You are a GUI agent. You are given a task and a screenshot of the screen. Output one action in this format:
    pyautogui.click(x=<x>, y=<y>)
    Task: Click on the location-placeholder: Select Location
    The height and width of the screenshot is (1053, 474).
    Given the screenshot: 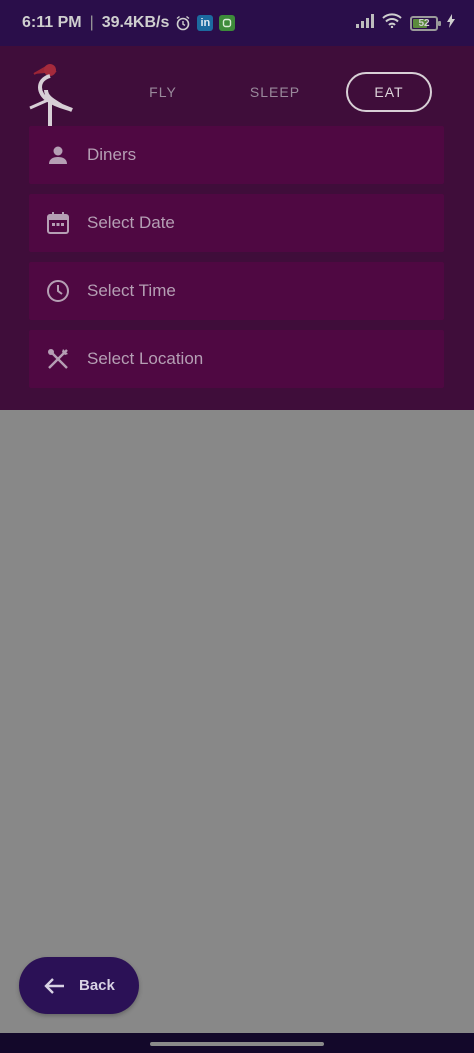 What is the action you would take?
    pyautogui.click(x=145, y=358)
    